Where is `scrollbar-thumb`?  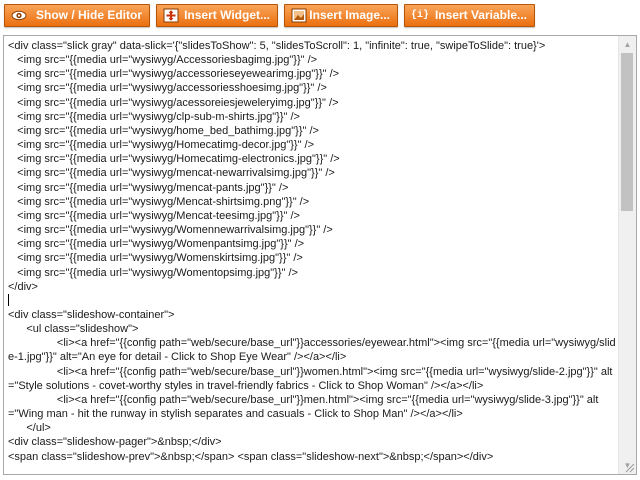 scrollbar-thumb is located at coordinates (627, 132).